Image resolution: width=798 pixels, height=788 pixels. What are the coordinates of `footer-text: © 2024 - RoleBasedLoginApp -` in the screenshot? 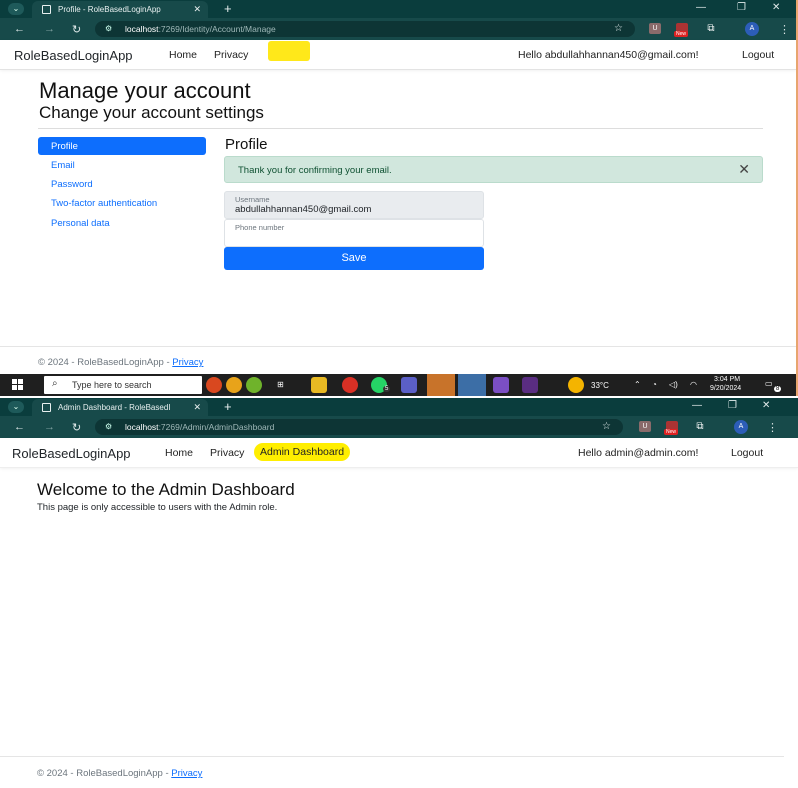 It's located at (104, 773).